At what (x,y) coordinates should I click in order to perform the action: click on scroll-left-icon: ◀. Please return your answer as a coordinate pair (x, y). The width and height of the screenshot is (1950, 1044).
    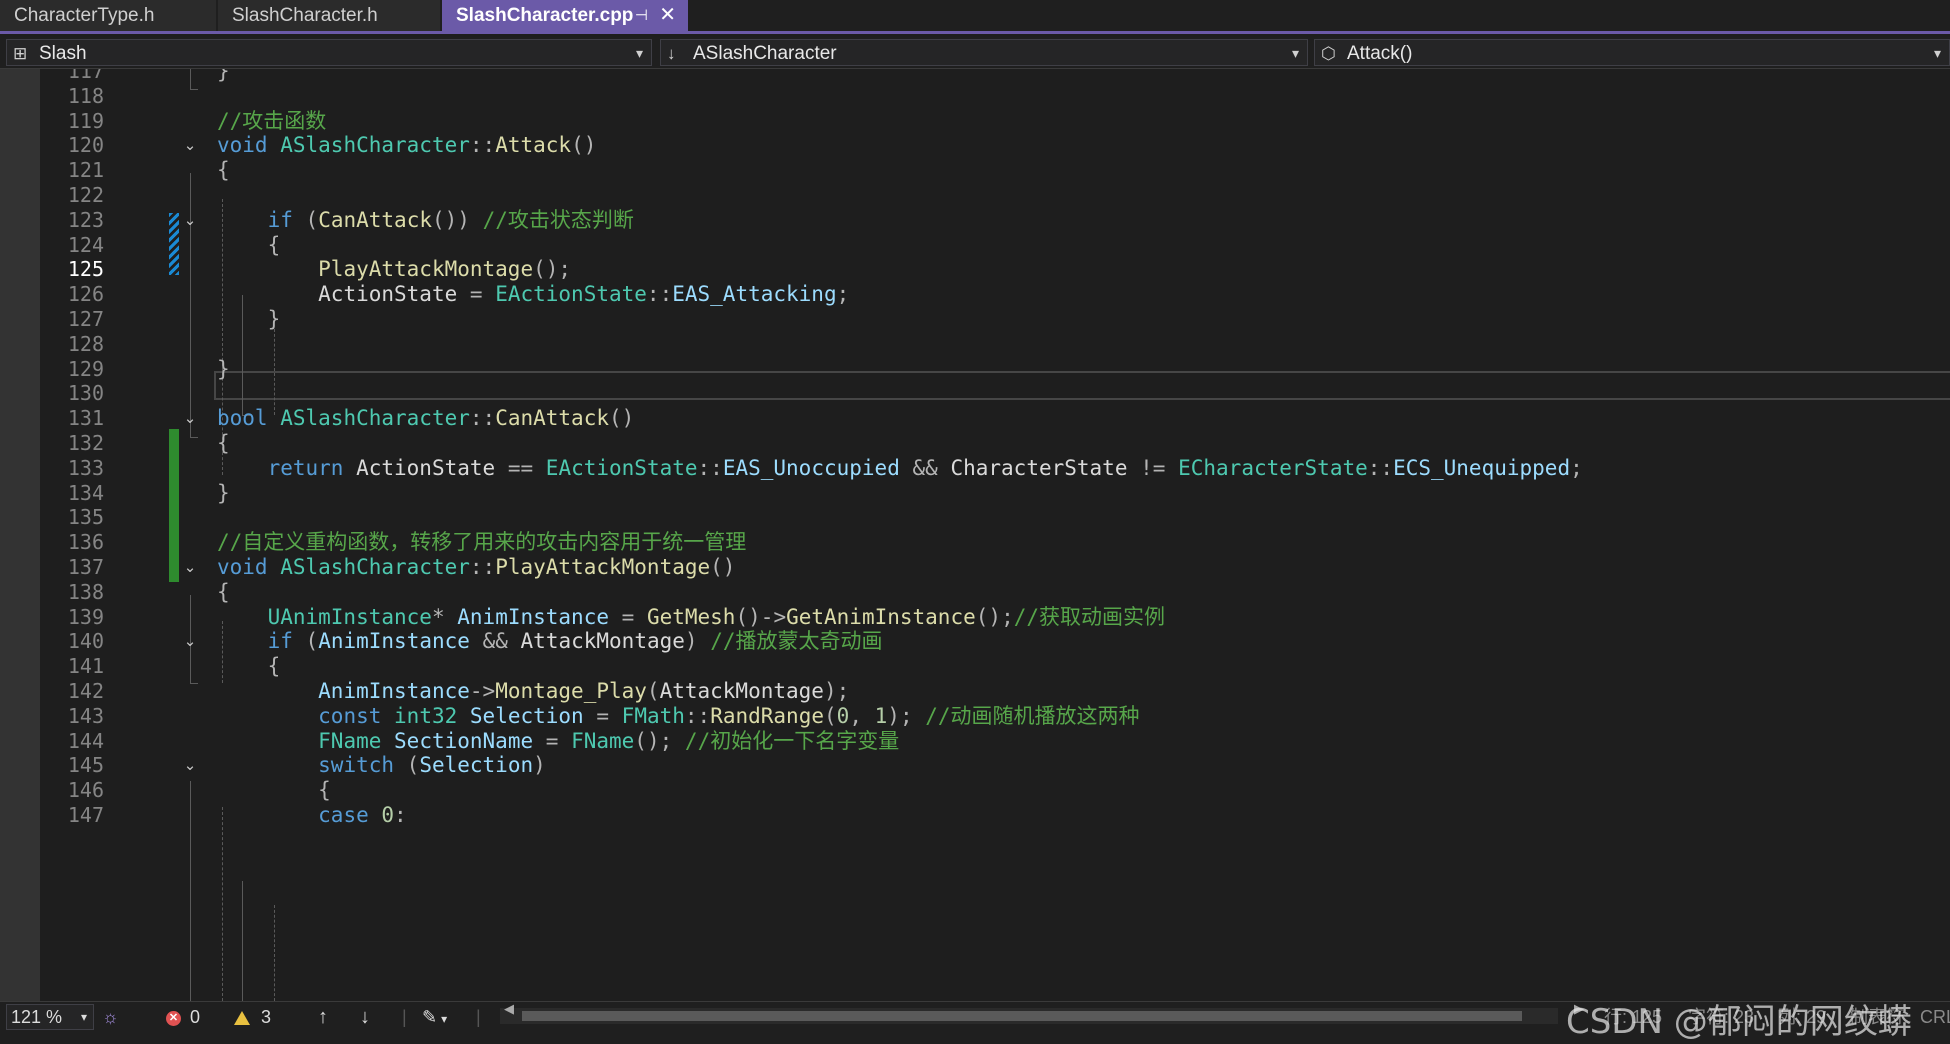
    Looking at the image, I should click on (509, 1009).